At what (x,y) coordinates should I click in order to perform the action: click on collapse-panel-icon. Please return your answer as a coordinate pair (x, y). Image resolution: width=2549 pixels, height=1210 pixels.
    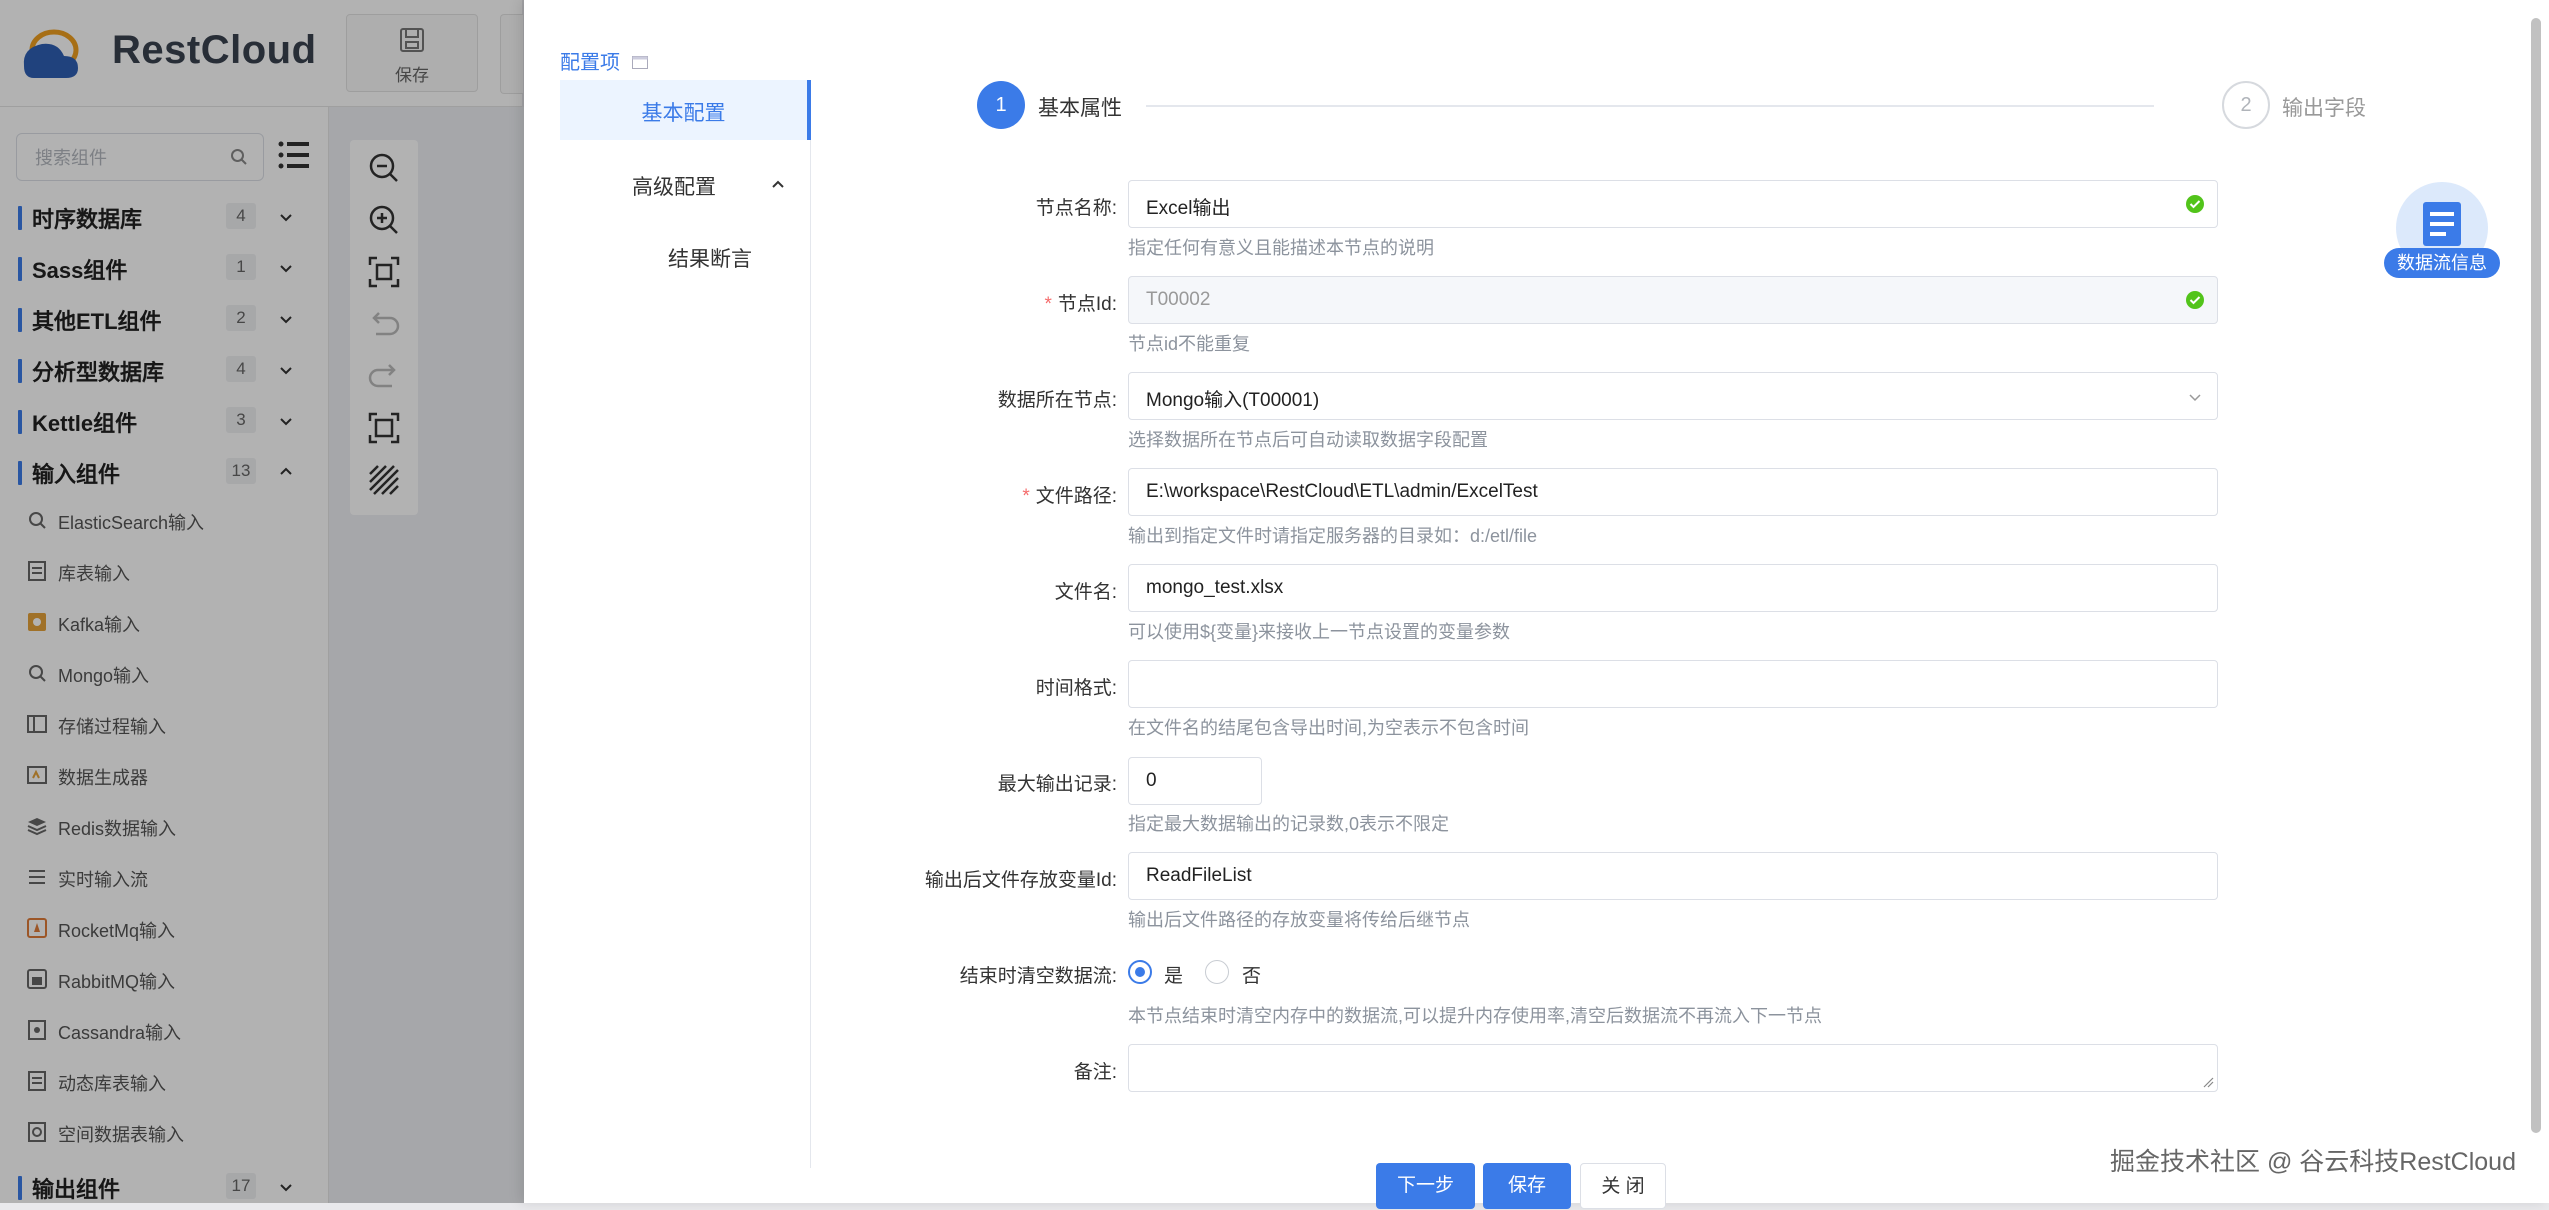
    Looking at the image, I should click on (640, 62).